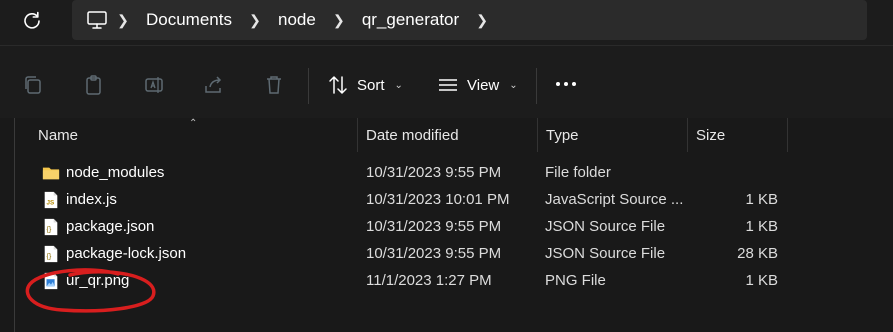  I want to click on js-file-icon: JS, so click(51, 200).